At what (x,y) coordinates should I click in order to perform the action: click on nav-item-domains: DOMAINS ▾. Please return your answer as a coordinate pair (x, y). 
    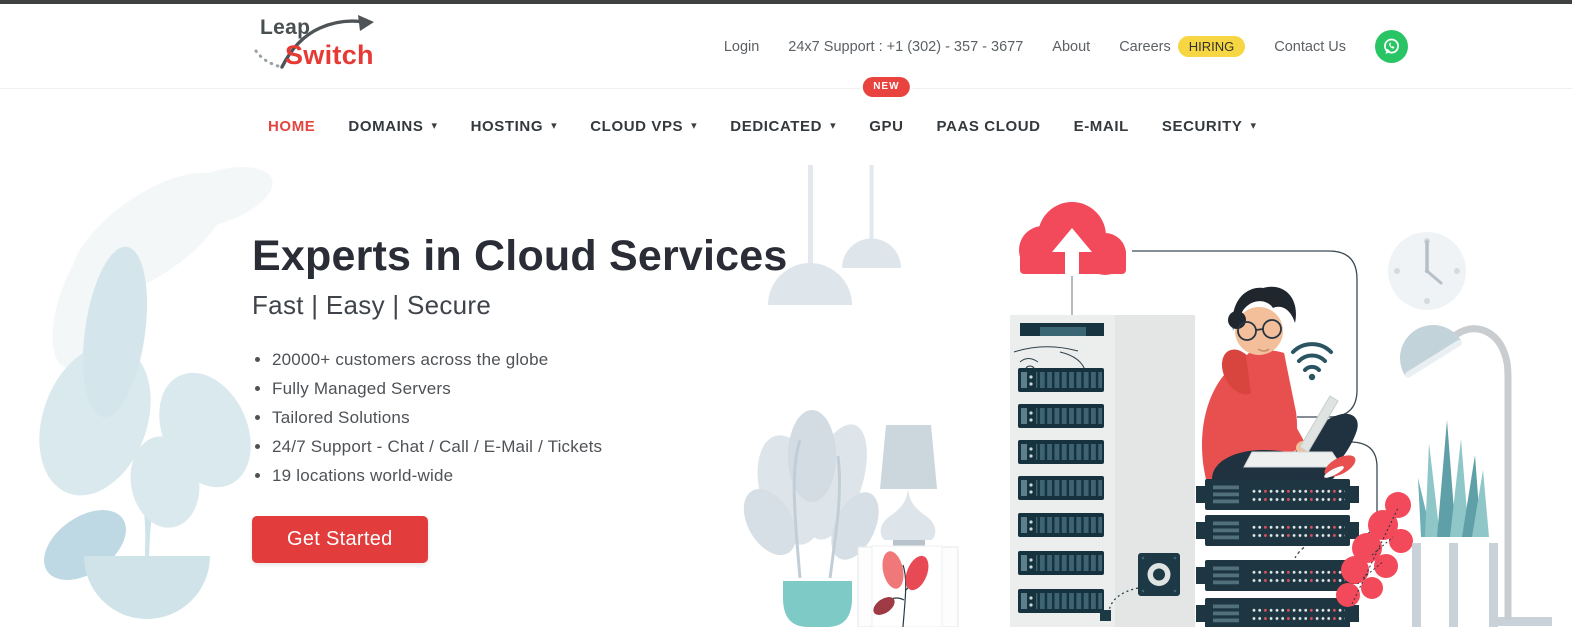
    Looking at the image, I should click on (392, 126).